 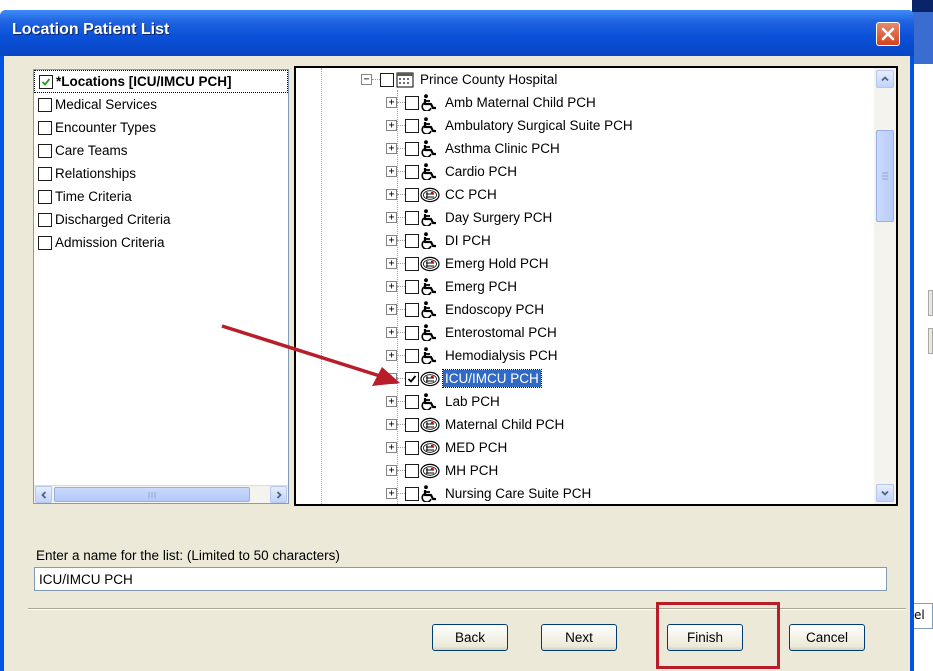 I want to click on checkmark-icon, so click(x=412, y=378).